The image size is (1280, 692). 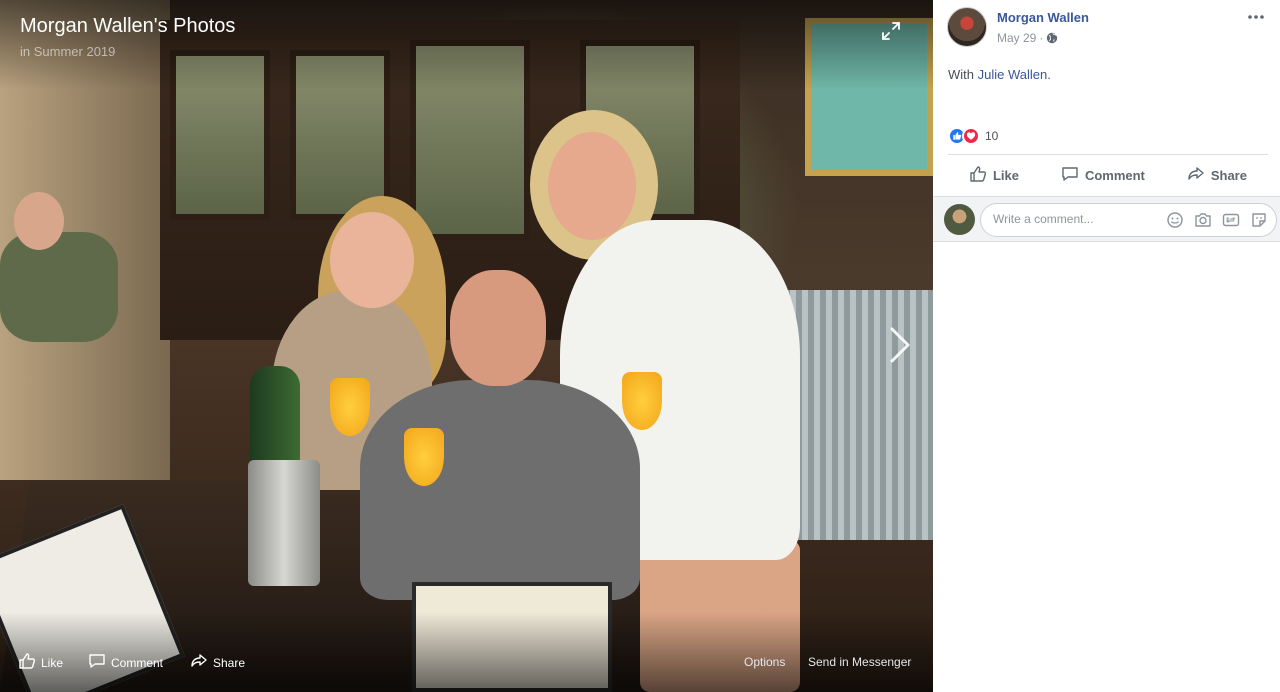 What do you see at coordinates (959, 219) in the screenshot?
I see `viewer-avatar` at bounding box center [959, 219].